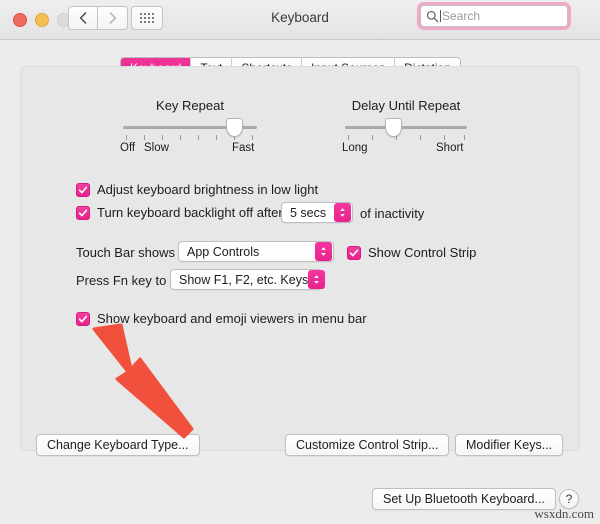  Describe the element at coordinates (393, 127) in the screenshot. I see `delay-thumb` at that location.